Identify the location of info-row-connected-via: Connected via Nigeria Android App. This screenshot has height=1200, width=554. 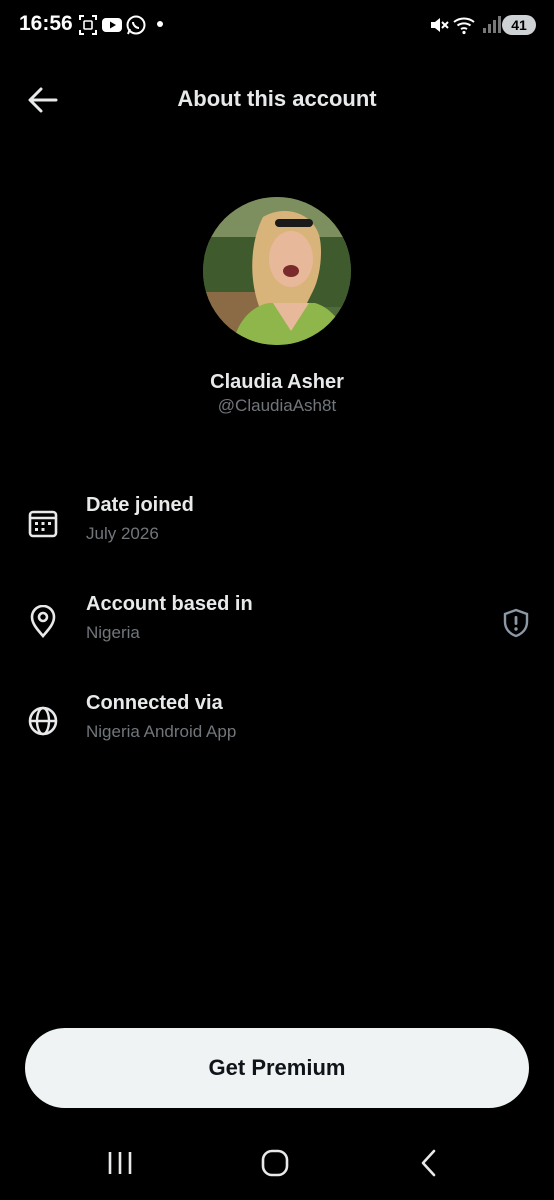
(277, 727).